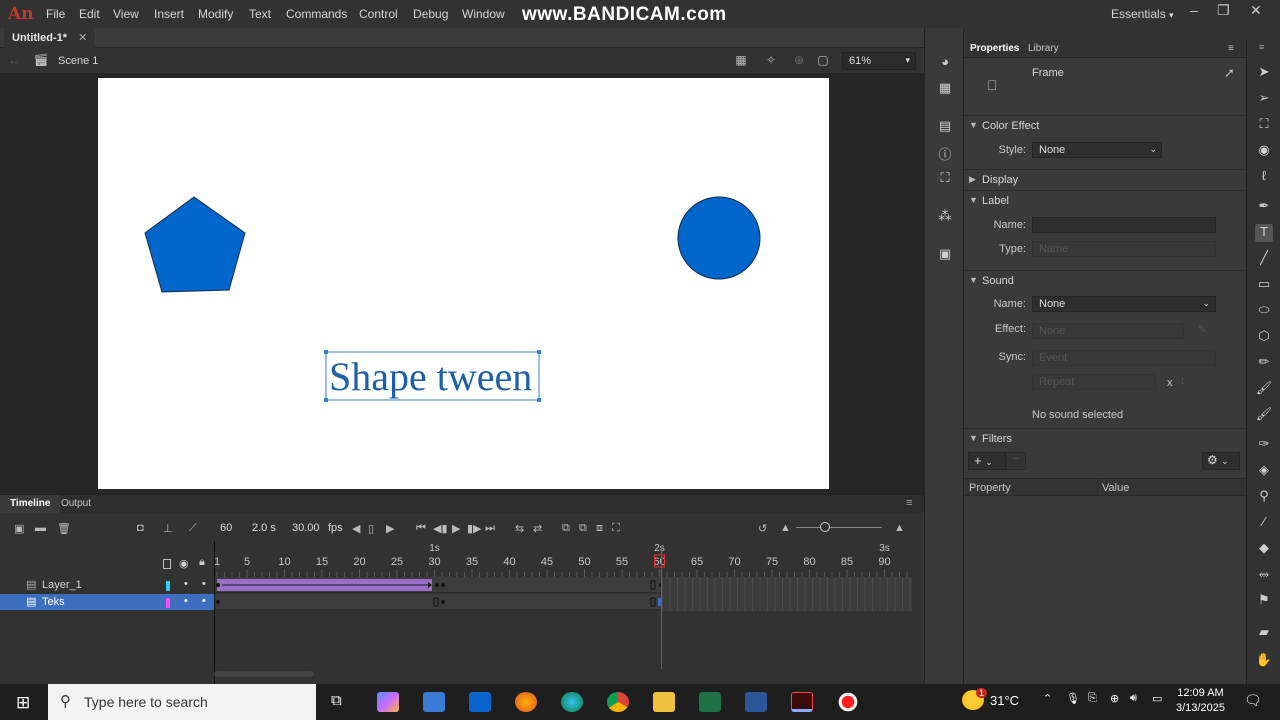 The height and width of the screenshot is (720, 1280). What do you see at coordinates (945, 63) in the screenshot?
I see `color-panel-icon: ◕` at bounding box center [945, 63].